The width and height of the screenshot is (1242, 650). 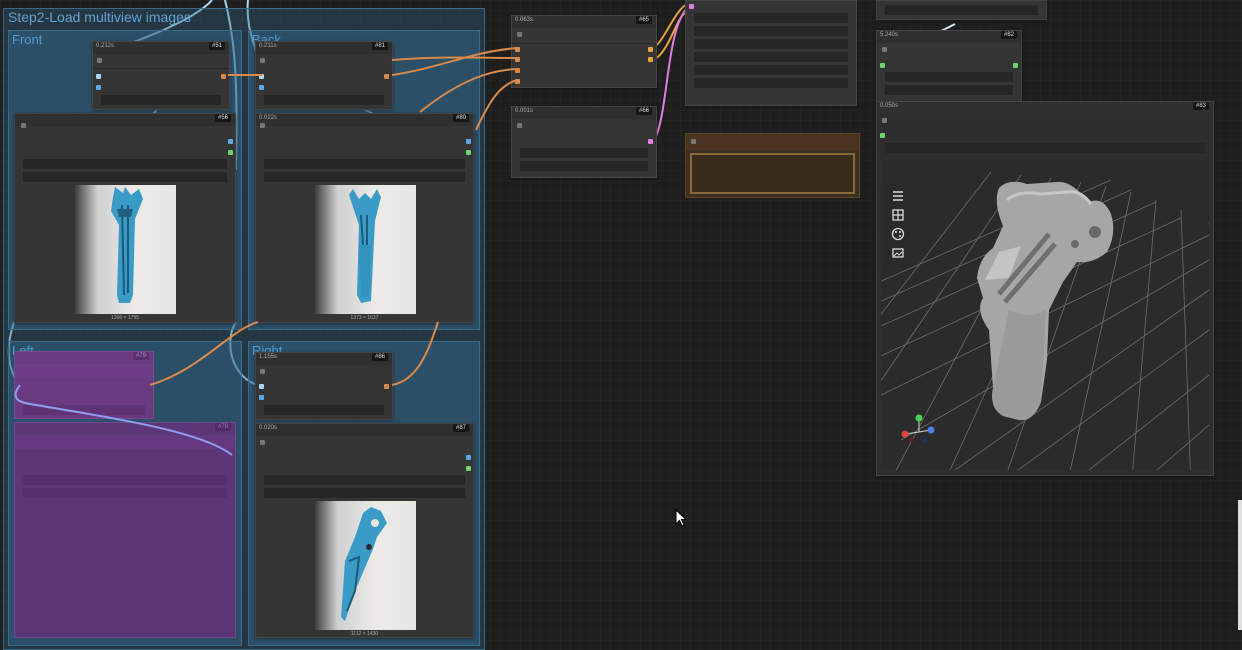 What do you see at coordinates (772, 142) in the screenshot?
I see `note-header` at bounding box center [772, 142].